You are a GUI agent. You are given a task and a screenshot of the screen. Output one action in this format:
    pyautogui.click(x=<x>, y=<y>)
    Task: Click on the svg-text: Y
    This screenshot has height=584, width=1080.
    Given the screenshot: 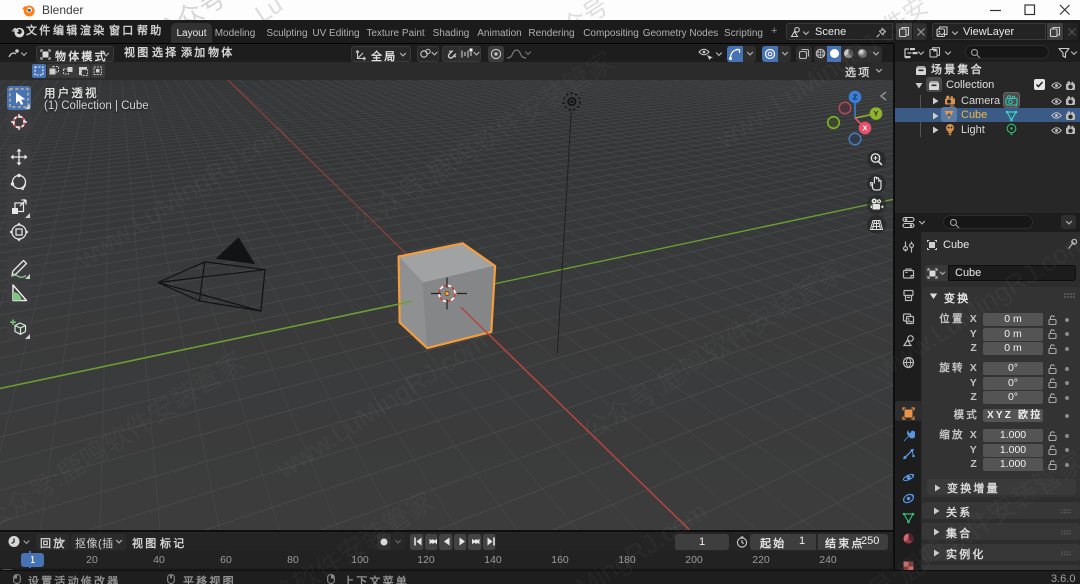 What is the action you would take?
    pyautogui.click(x=875, y=113)
    